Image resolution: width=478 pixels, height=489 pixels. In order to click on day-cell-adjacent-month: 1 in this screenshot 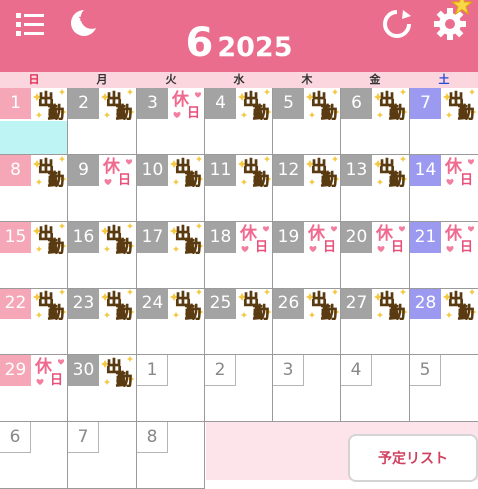, I will do `click(171, 388)`.